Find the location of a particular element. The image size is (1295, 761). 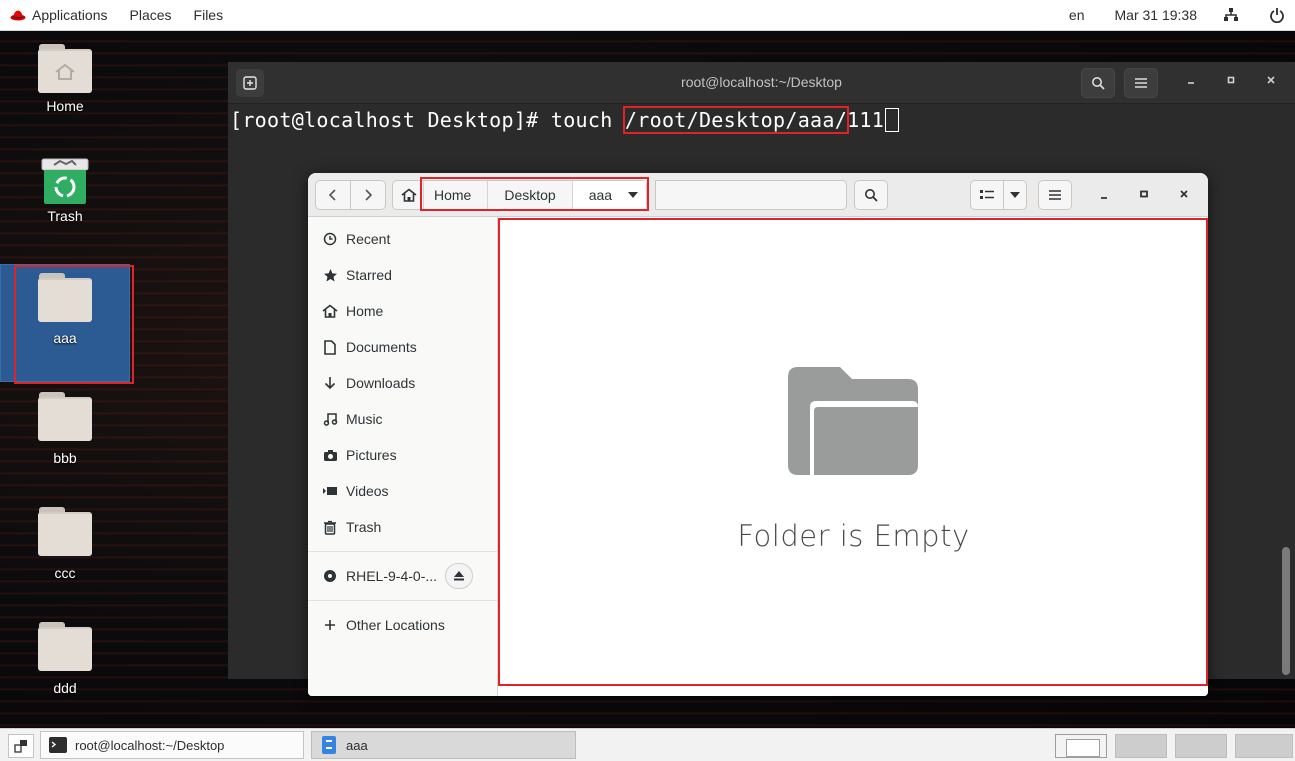

breadcrumb-desktop: Desktop is located at coordinates (530, 195).